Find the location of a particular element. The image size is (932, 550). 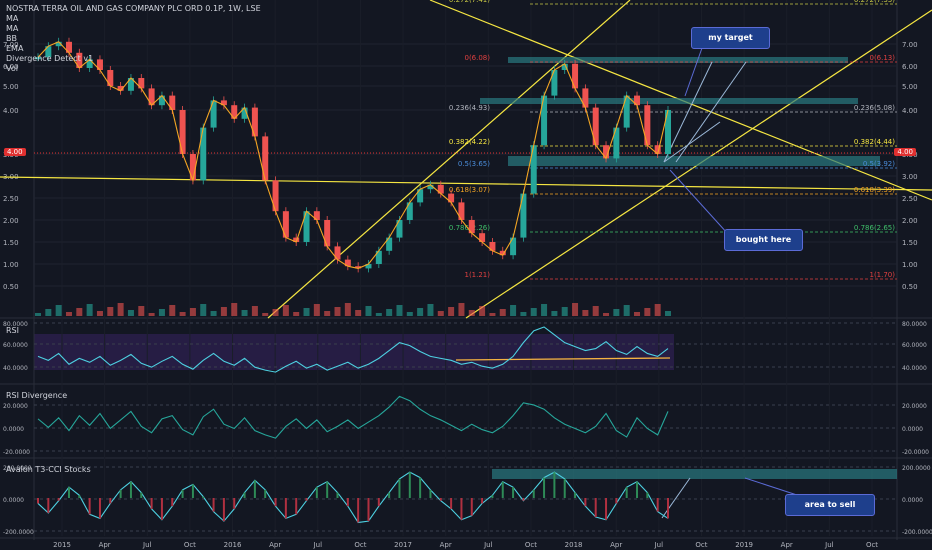

area-to-sell-callout: area to sell is located at coordinates (830, 505).